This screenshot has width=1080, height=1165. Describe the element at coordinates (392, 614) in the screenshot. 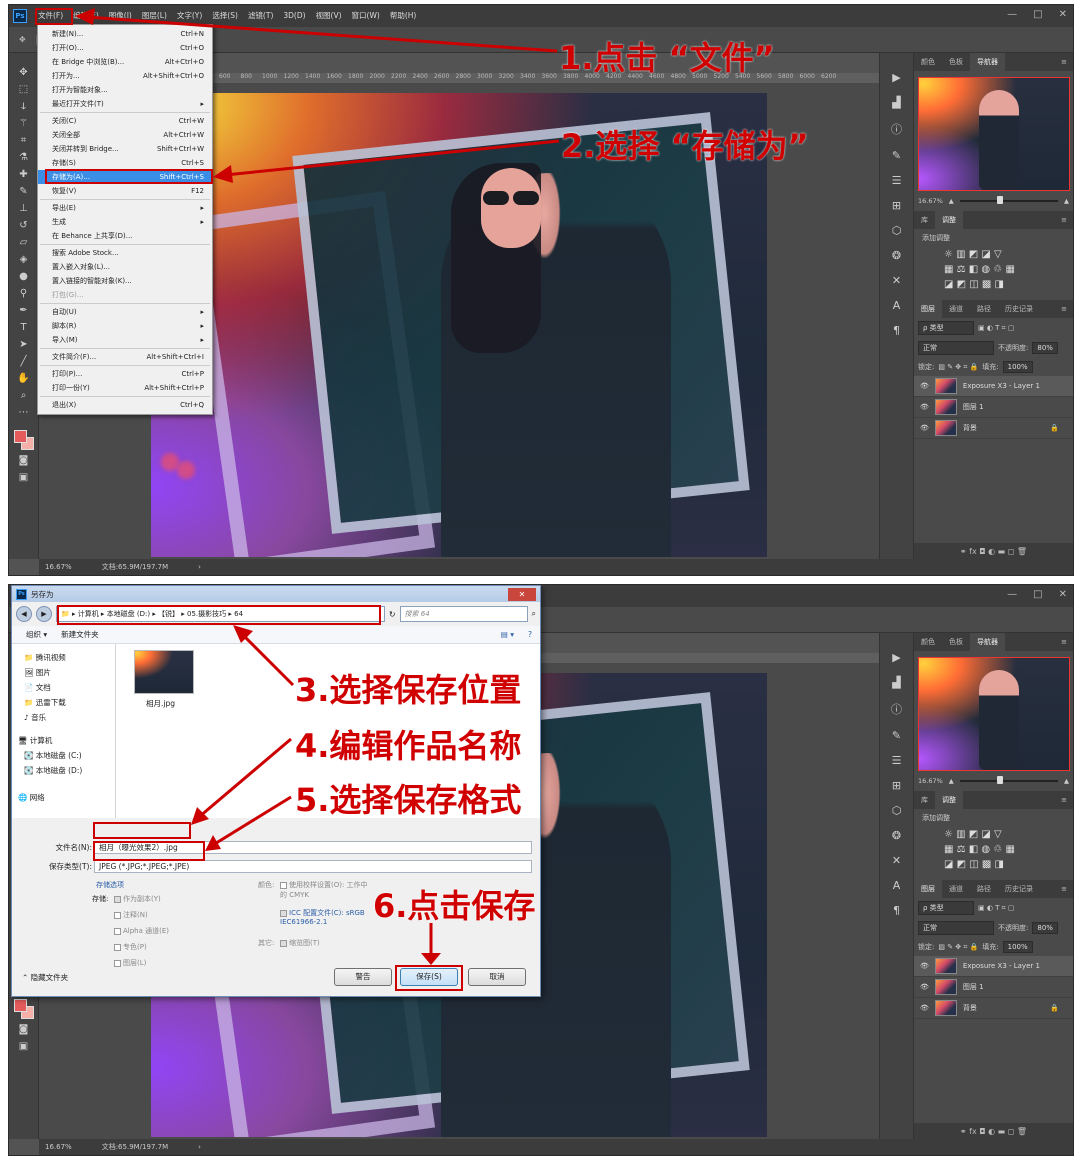

I see `refresh-icon: ↻` at that location.